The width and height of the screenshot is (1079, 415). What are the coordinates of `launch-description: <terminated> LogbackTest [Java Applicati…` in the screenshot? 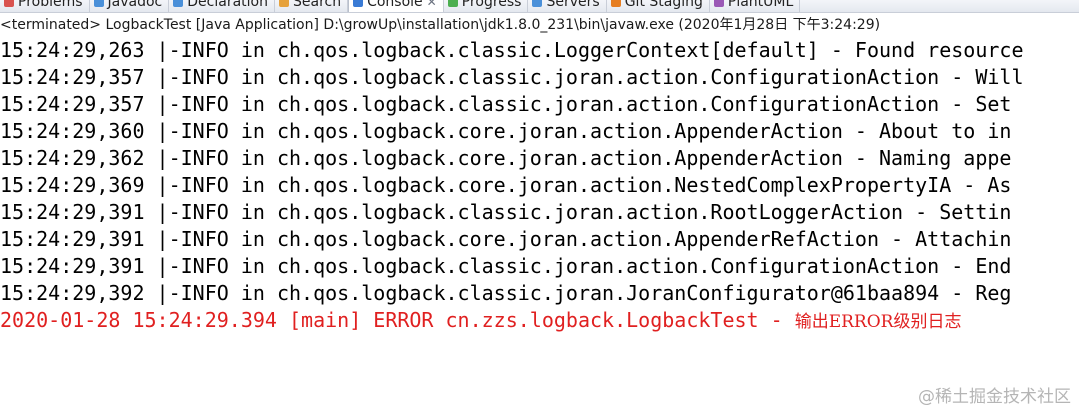 It's located at (440, 25).